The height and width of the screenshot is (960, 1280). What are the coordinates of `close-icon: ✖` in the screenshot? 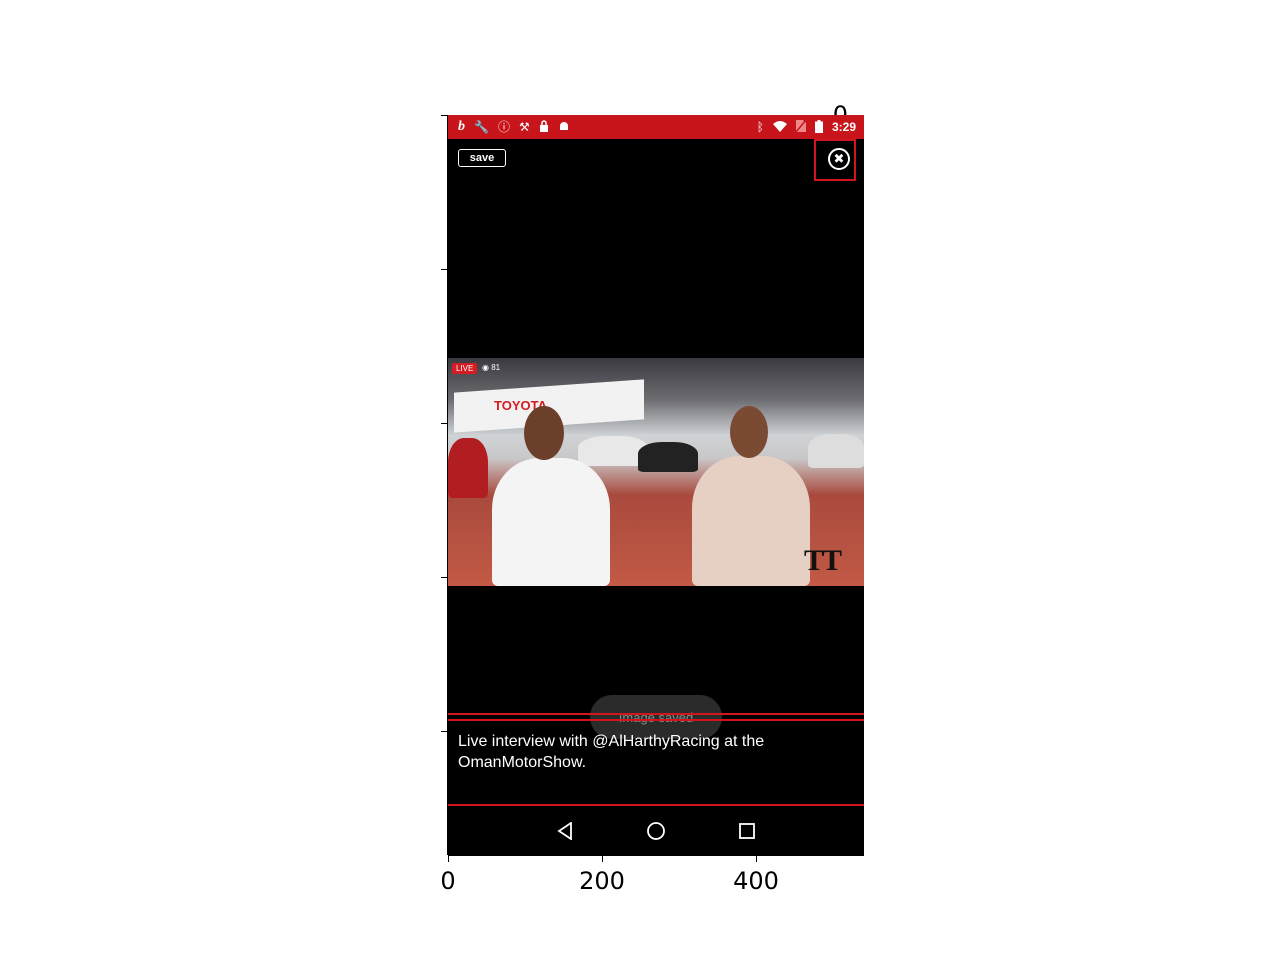 It's located at (839, 159).